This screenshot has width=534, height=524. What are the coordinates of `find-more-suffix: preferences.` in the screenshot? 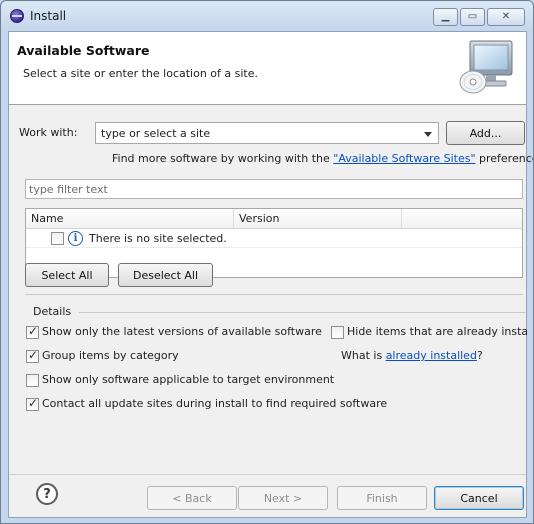 It's located at (506, 158).